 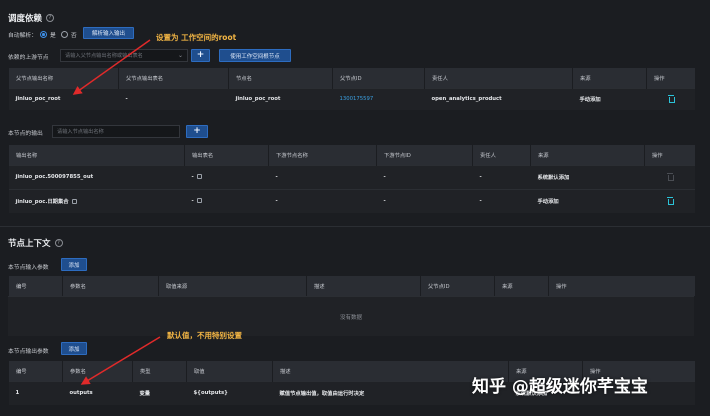 I want to click on watermark: 知乎 @超级迷你芊宝宝, so click(x=560, y=387).